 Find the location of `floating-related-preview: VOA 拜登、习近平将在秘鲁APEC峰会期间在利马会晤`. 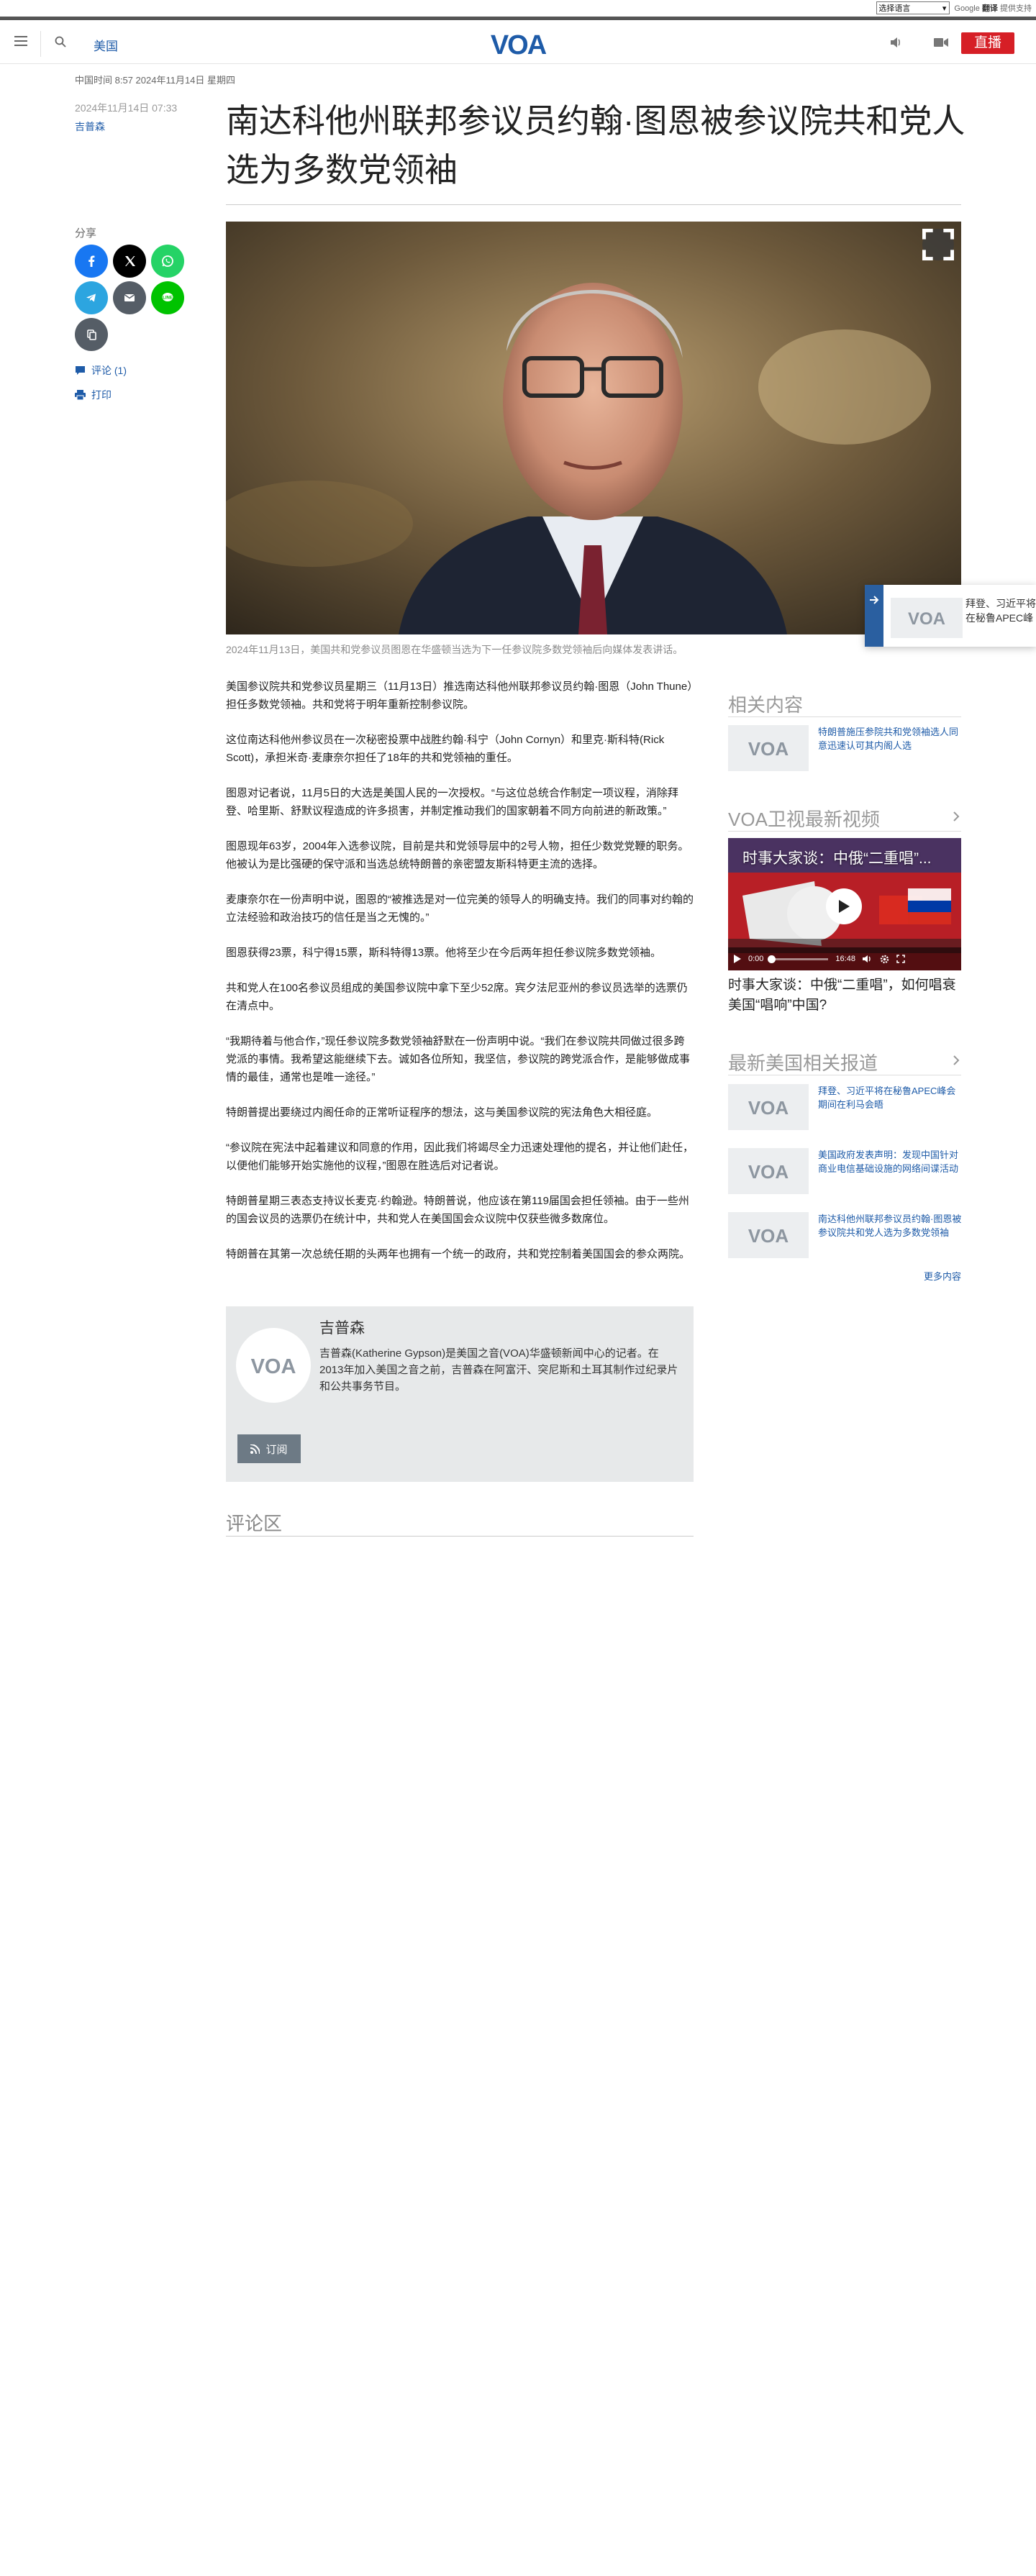

floating-related-preview: VOA 拜登、习近平将在秘鲁APEC峰会期间在利马会晤 is located at coordinates (951, 616).